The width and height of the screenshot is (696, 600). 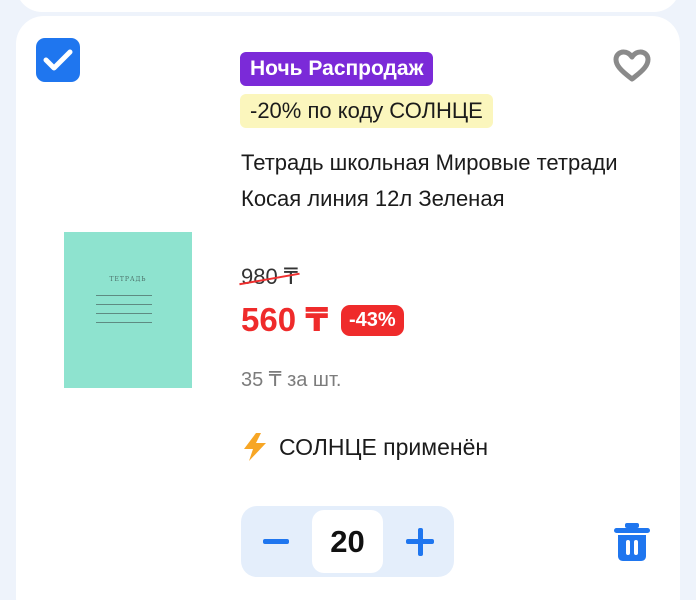 I want to click on promo-applied-row: СОЛНЦЕ применён, so click(x=364, y=447).